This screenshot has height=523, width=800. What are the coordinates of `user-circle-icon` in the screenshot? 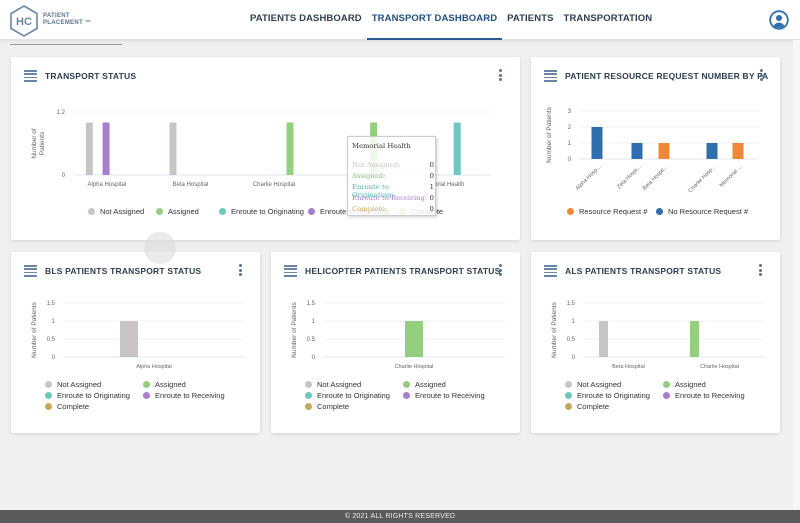 It's located at (779, 20).